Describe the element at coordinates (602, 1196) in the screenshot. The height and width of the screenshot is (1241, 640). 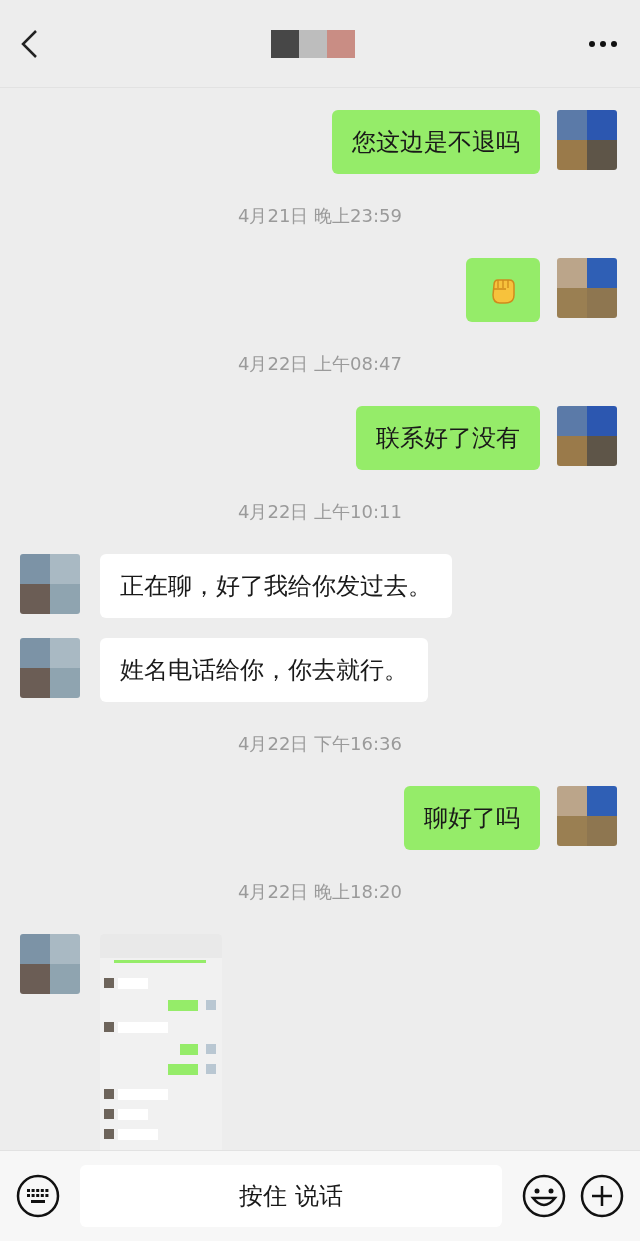
I see `add-icon` at that location.